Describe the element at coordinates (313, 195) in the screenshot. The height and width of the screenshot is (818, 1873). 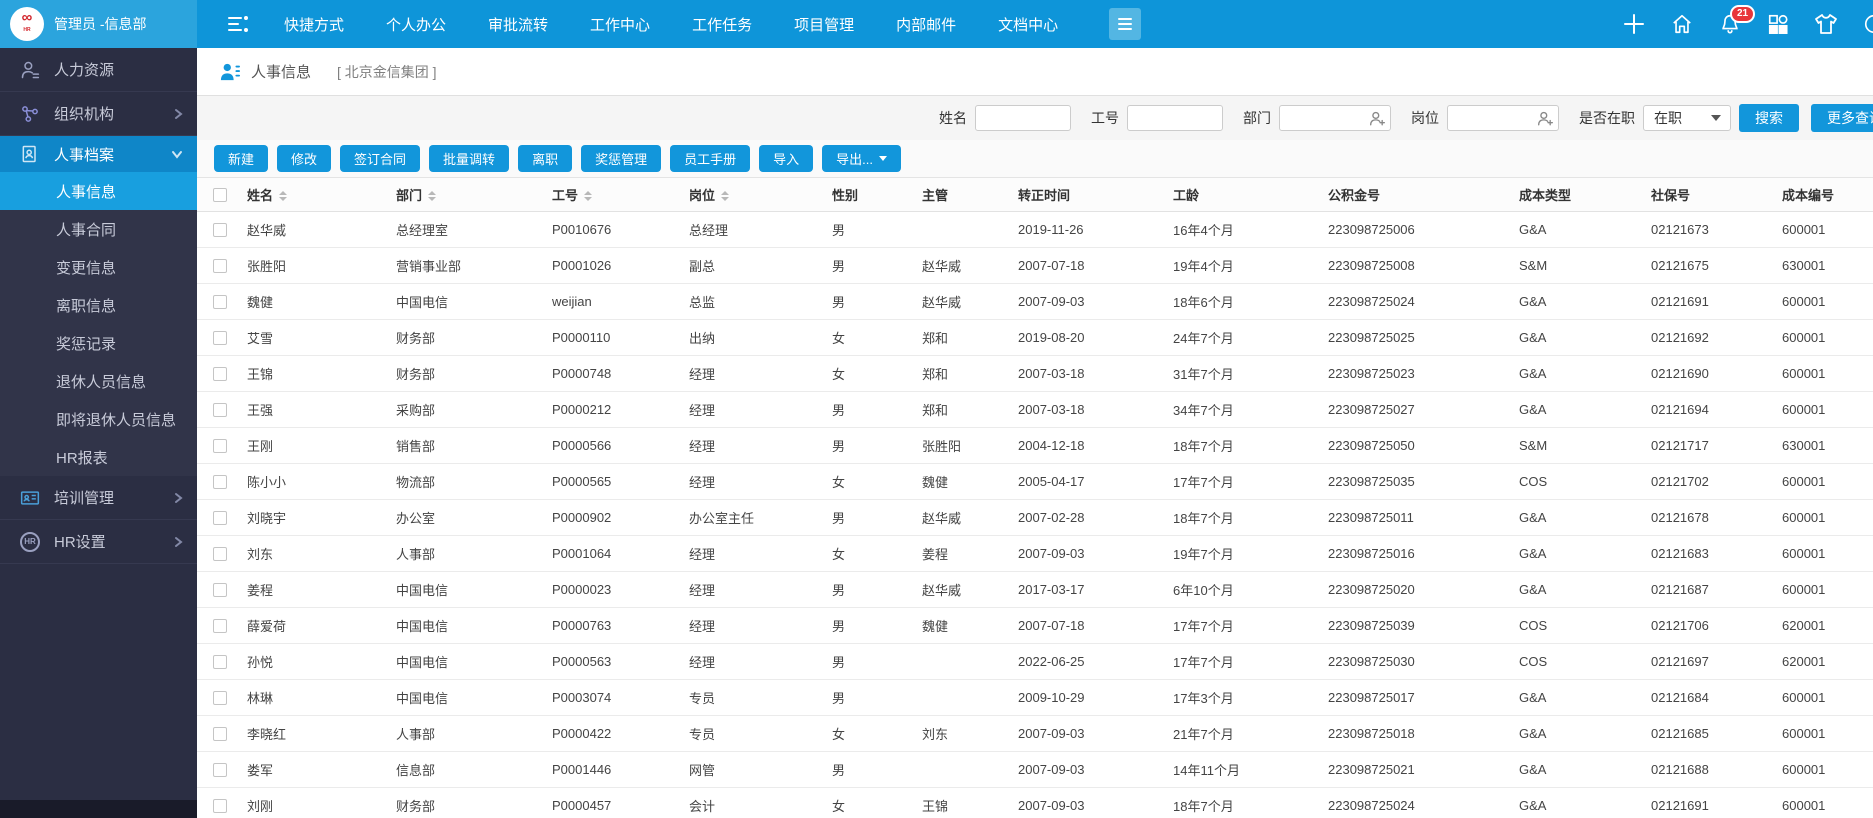
I see `col-header-name: 姓名` at that location.